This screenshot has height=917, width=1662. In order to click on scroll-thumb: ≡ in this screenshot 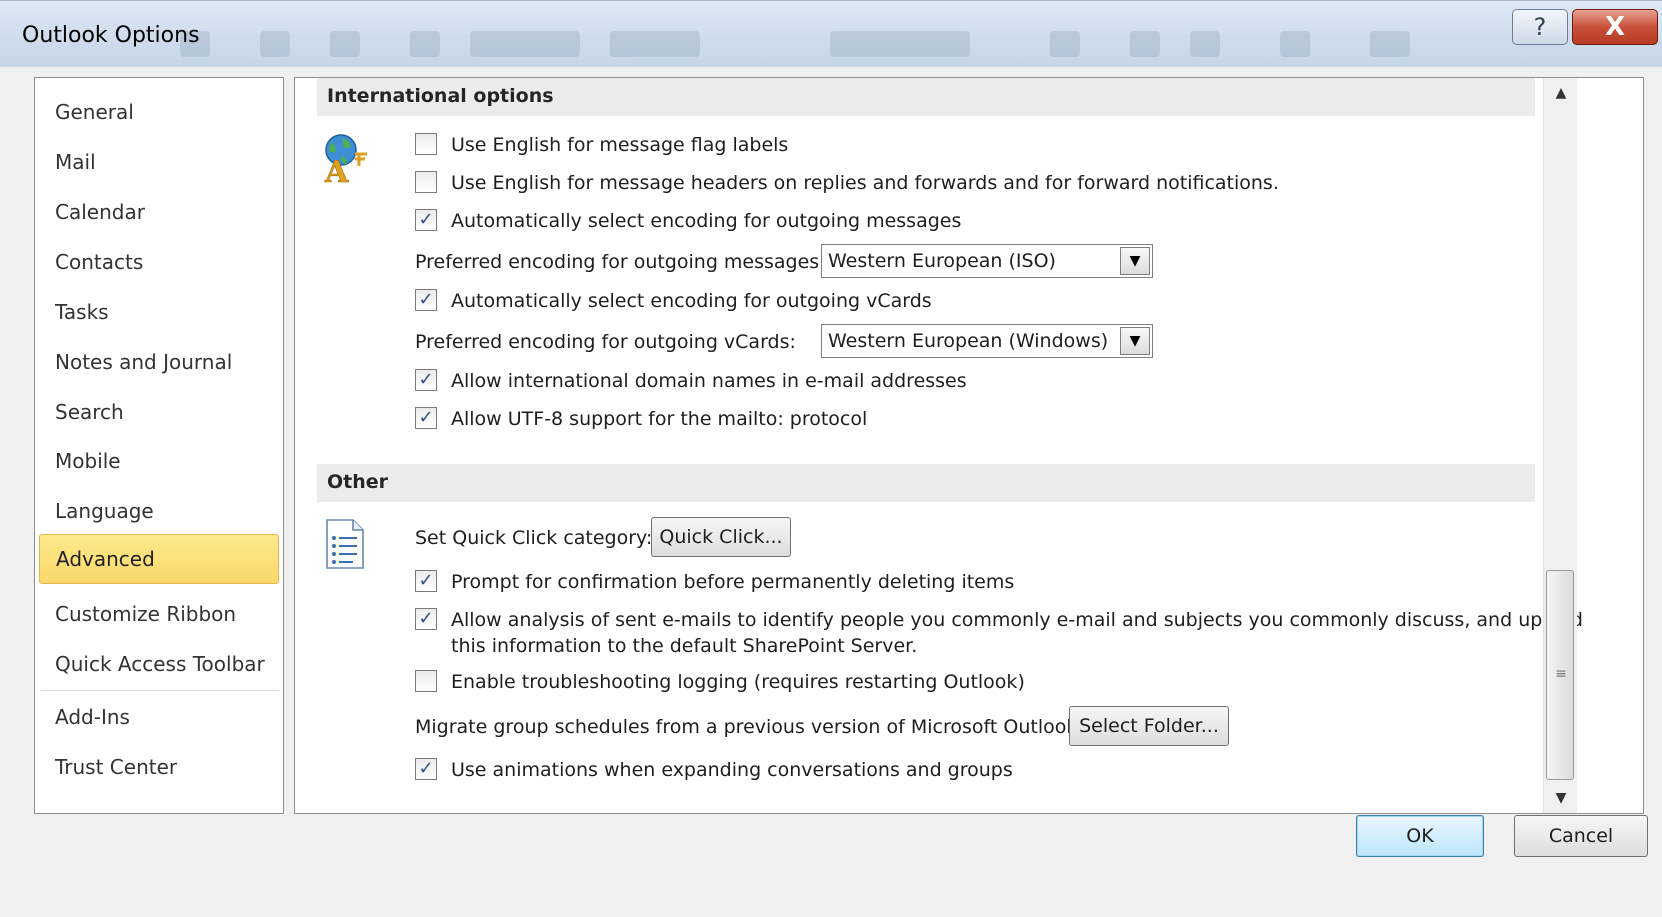, I will do `click(1560, 675)`.